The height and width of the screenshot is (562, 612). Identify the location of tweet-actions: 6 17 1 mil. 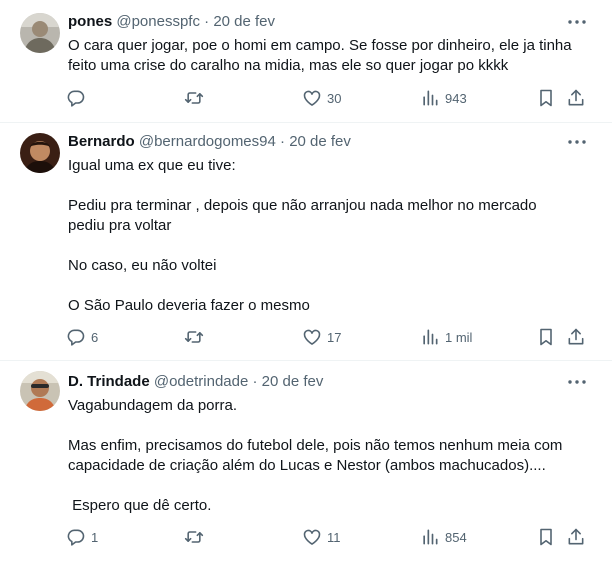
(328, 337).